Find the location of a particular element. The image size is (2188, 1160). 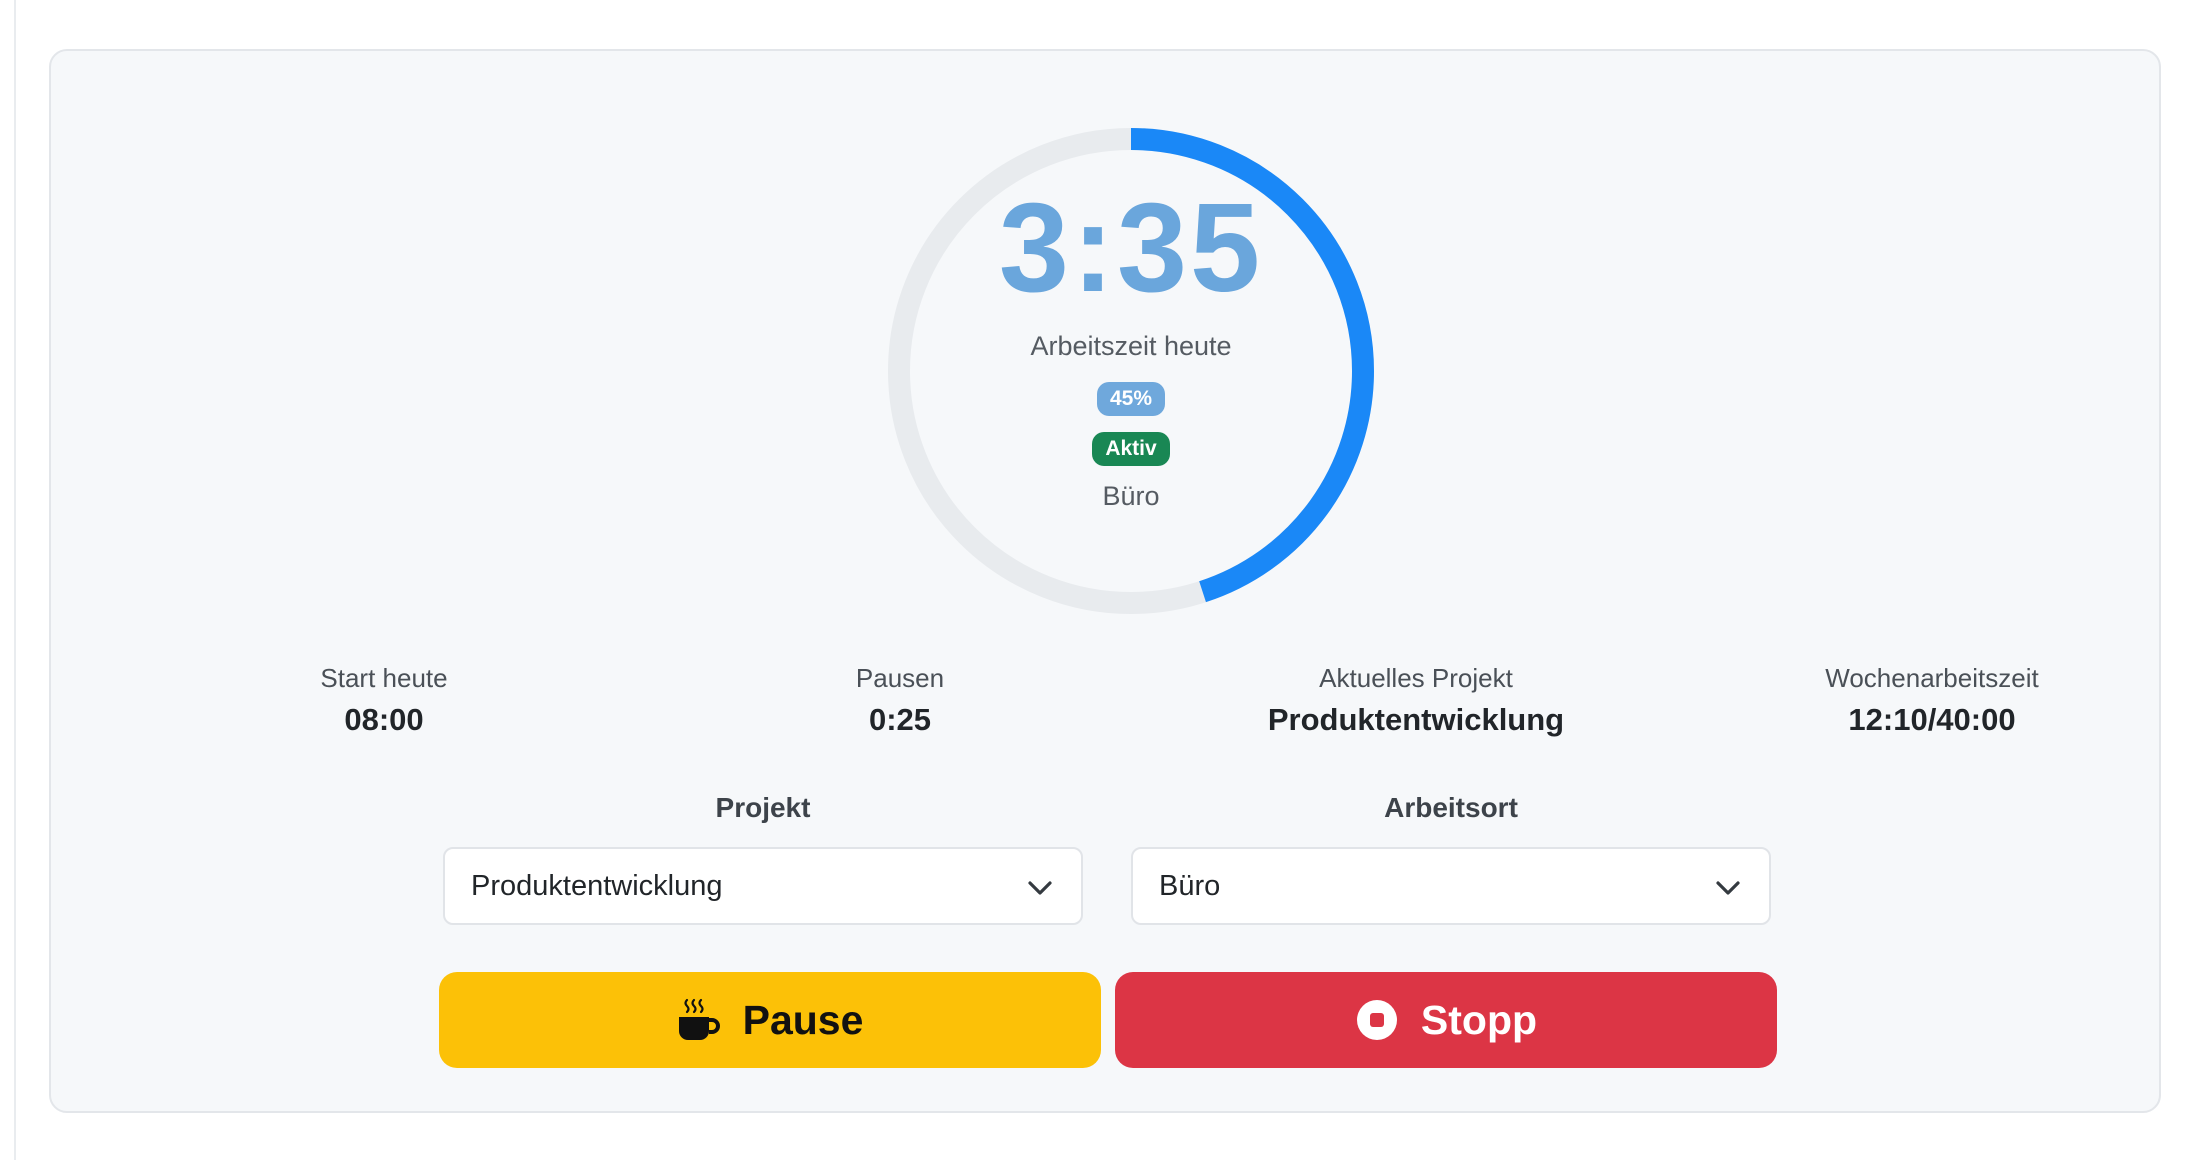

work-time-today: 3:35 is located at coordinates (1131, 247).